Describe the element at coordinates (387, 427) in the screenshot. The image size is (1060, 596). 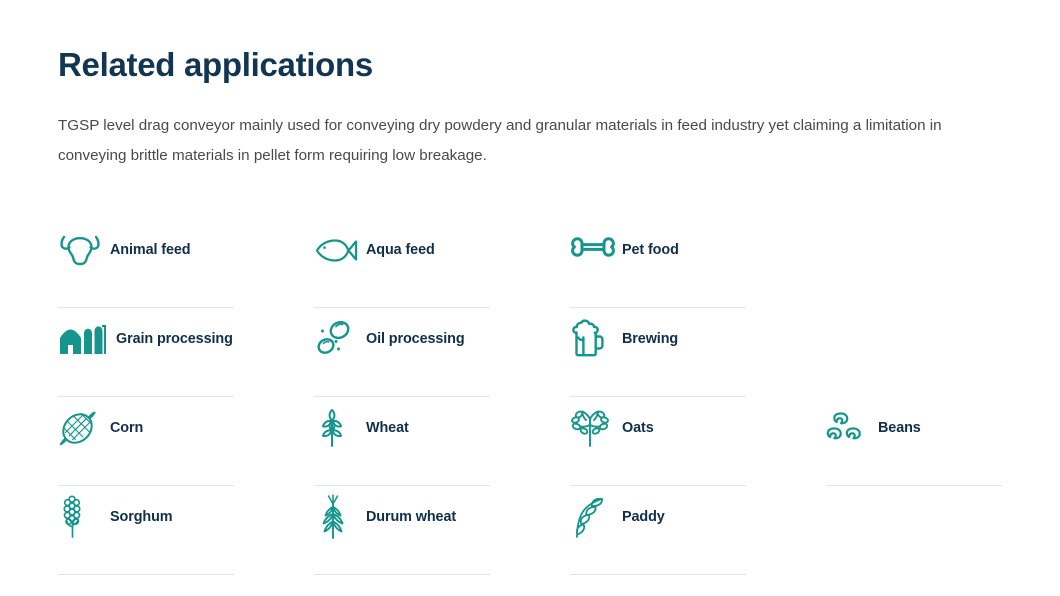
I see `application-label: Wheat` at that location.